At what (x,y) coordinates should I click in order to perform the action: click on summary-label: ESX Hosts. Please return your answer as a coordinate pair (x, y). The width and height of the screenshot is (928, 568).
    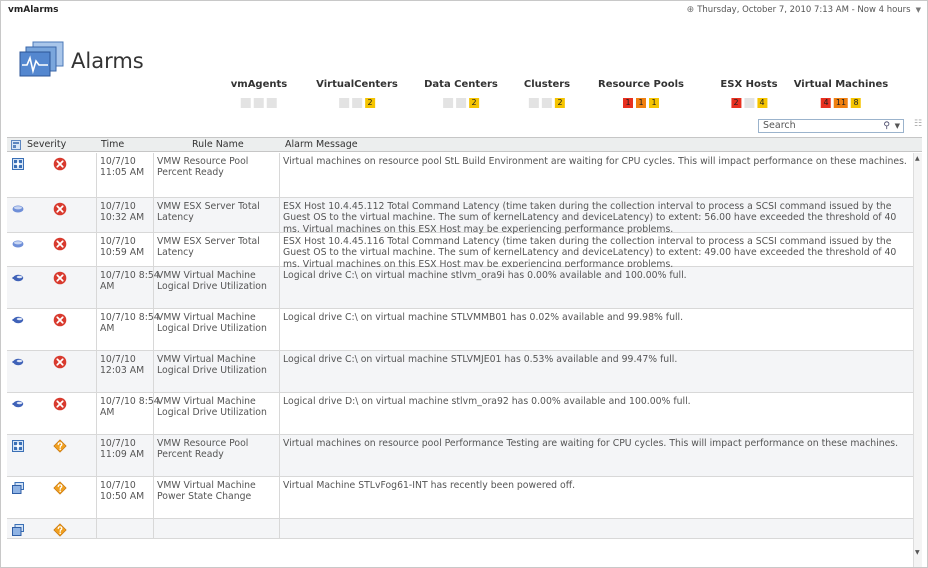
    Looking at the image, I should click on (749, 84).